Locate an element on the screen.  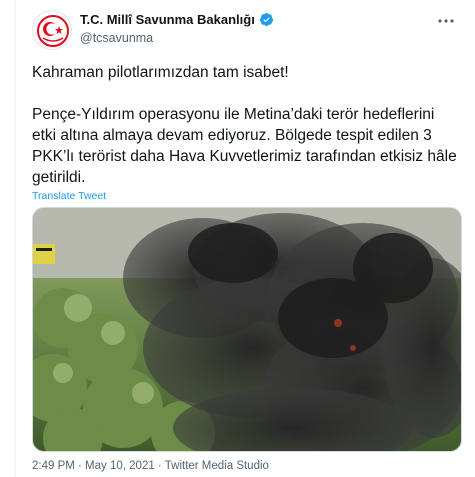
author-handle: @tcsavunma is located at coordinates (116, 38).